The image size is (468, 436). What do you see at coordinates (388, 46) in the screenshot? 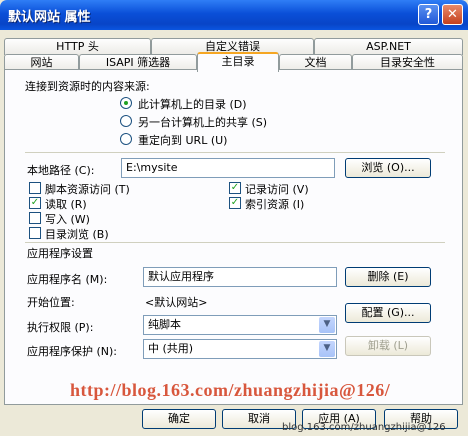
I see `tab-aspnet: ASP.NET` at bounding box center [388, 46].